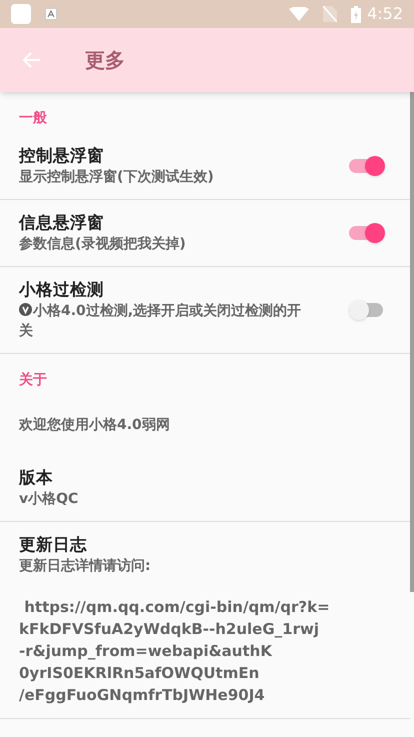  What do you see at coordinates (53, 545) in the screenshot?
I see `row-title: 更新日志` at bounding box center [53, 545].